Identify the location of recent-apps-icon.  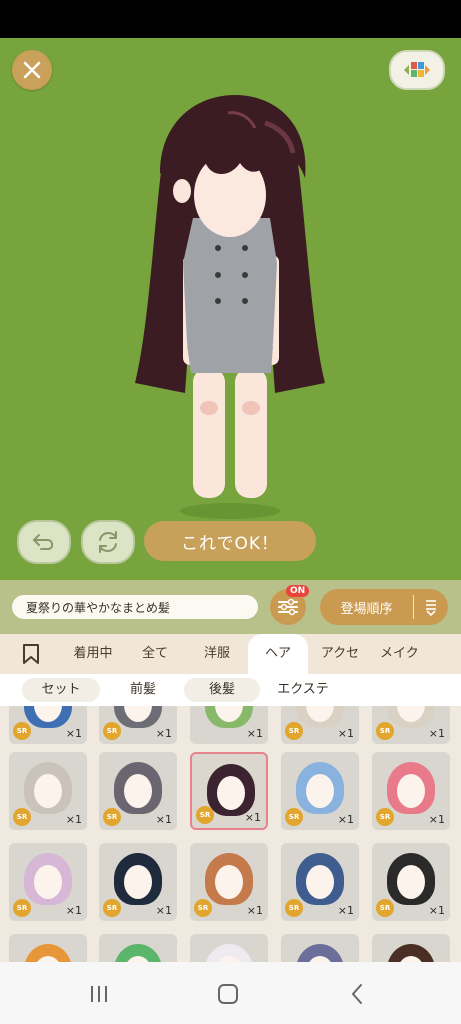
(99, 994).